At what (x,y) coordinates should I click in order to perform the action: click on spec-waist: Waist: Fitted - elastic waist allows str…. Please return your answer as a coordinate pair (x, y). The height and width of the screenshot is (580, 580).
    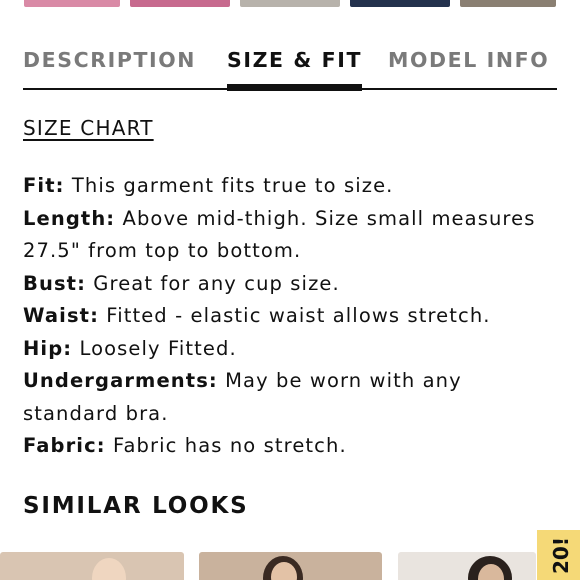
    Looking at the image, I should click on (283, 316).